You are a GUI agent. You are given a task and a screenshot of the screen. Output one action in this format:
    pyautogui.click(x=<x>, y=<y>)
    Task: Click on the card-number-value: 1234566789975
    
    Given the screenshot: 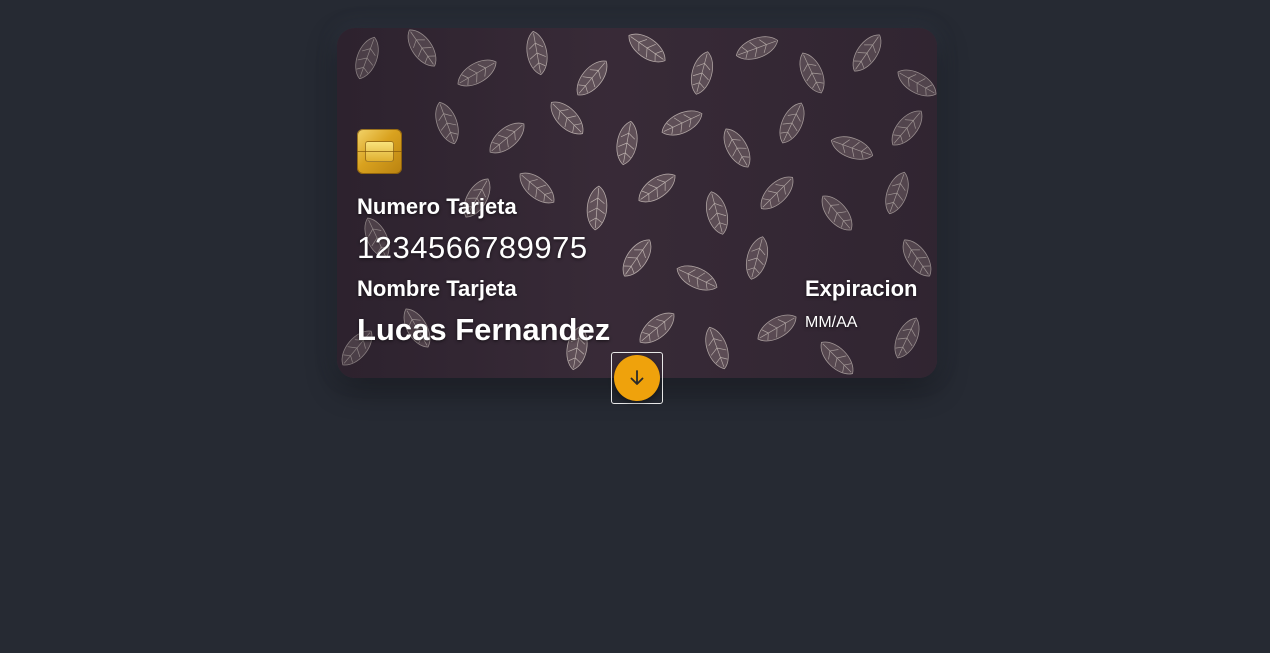 What is the action you would take?
    pyautogui.click(x=472, y=247)
    